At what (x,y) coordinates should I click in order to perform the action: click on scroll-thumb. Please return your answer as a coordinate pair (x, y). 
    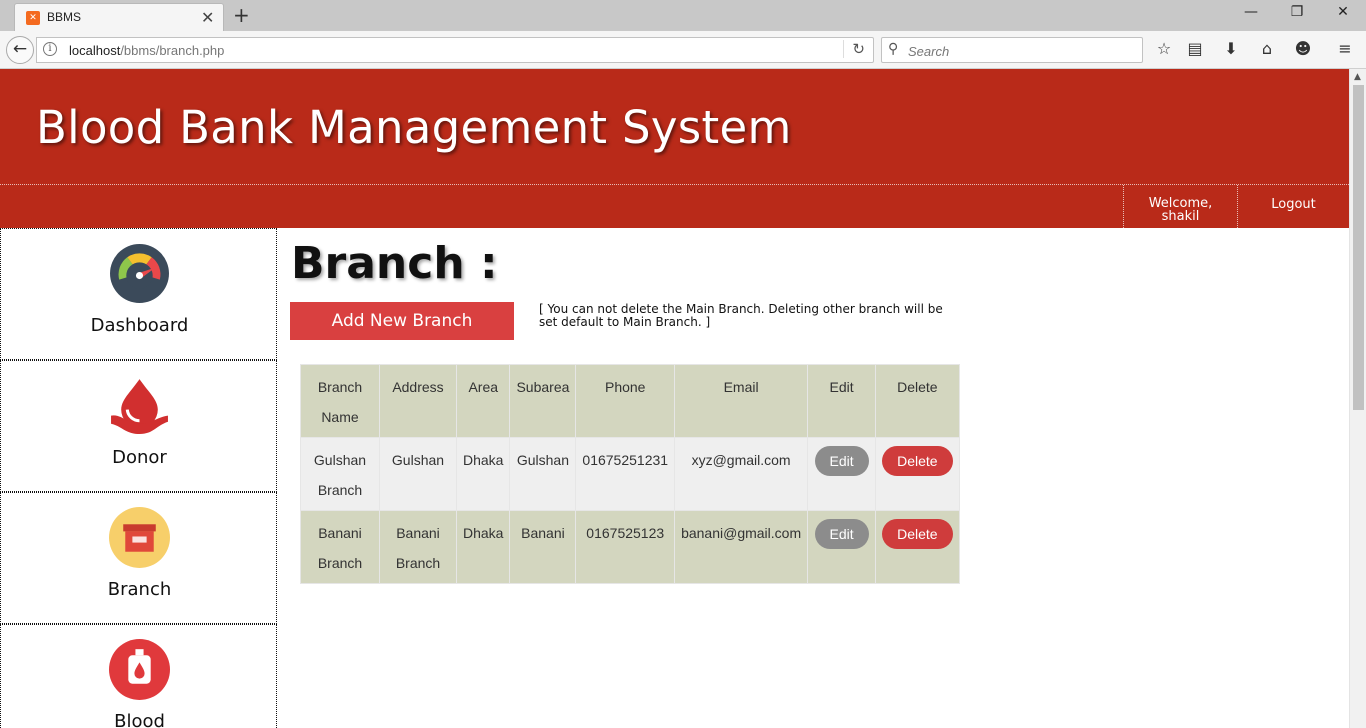
    Looking at the image, I should click on (1358, 247).